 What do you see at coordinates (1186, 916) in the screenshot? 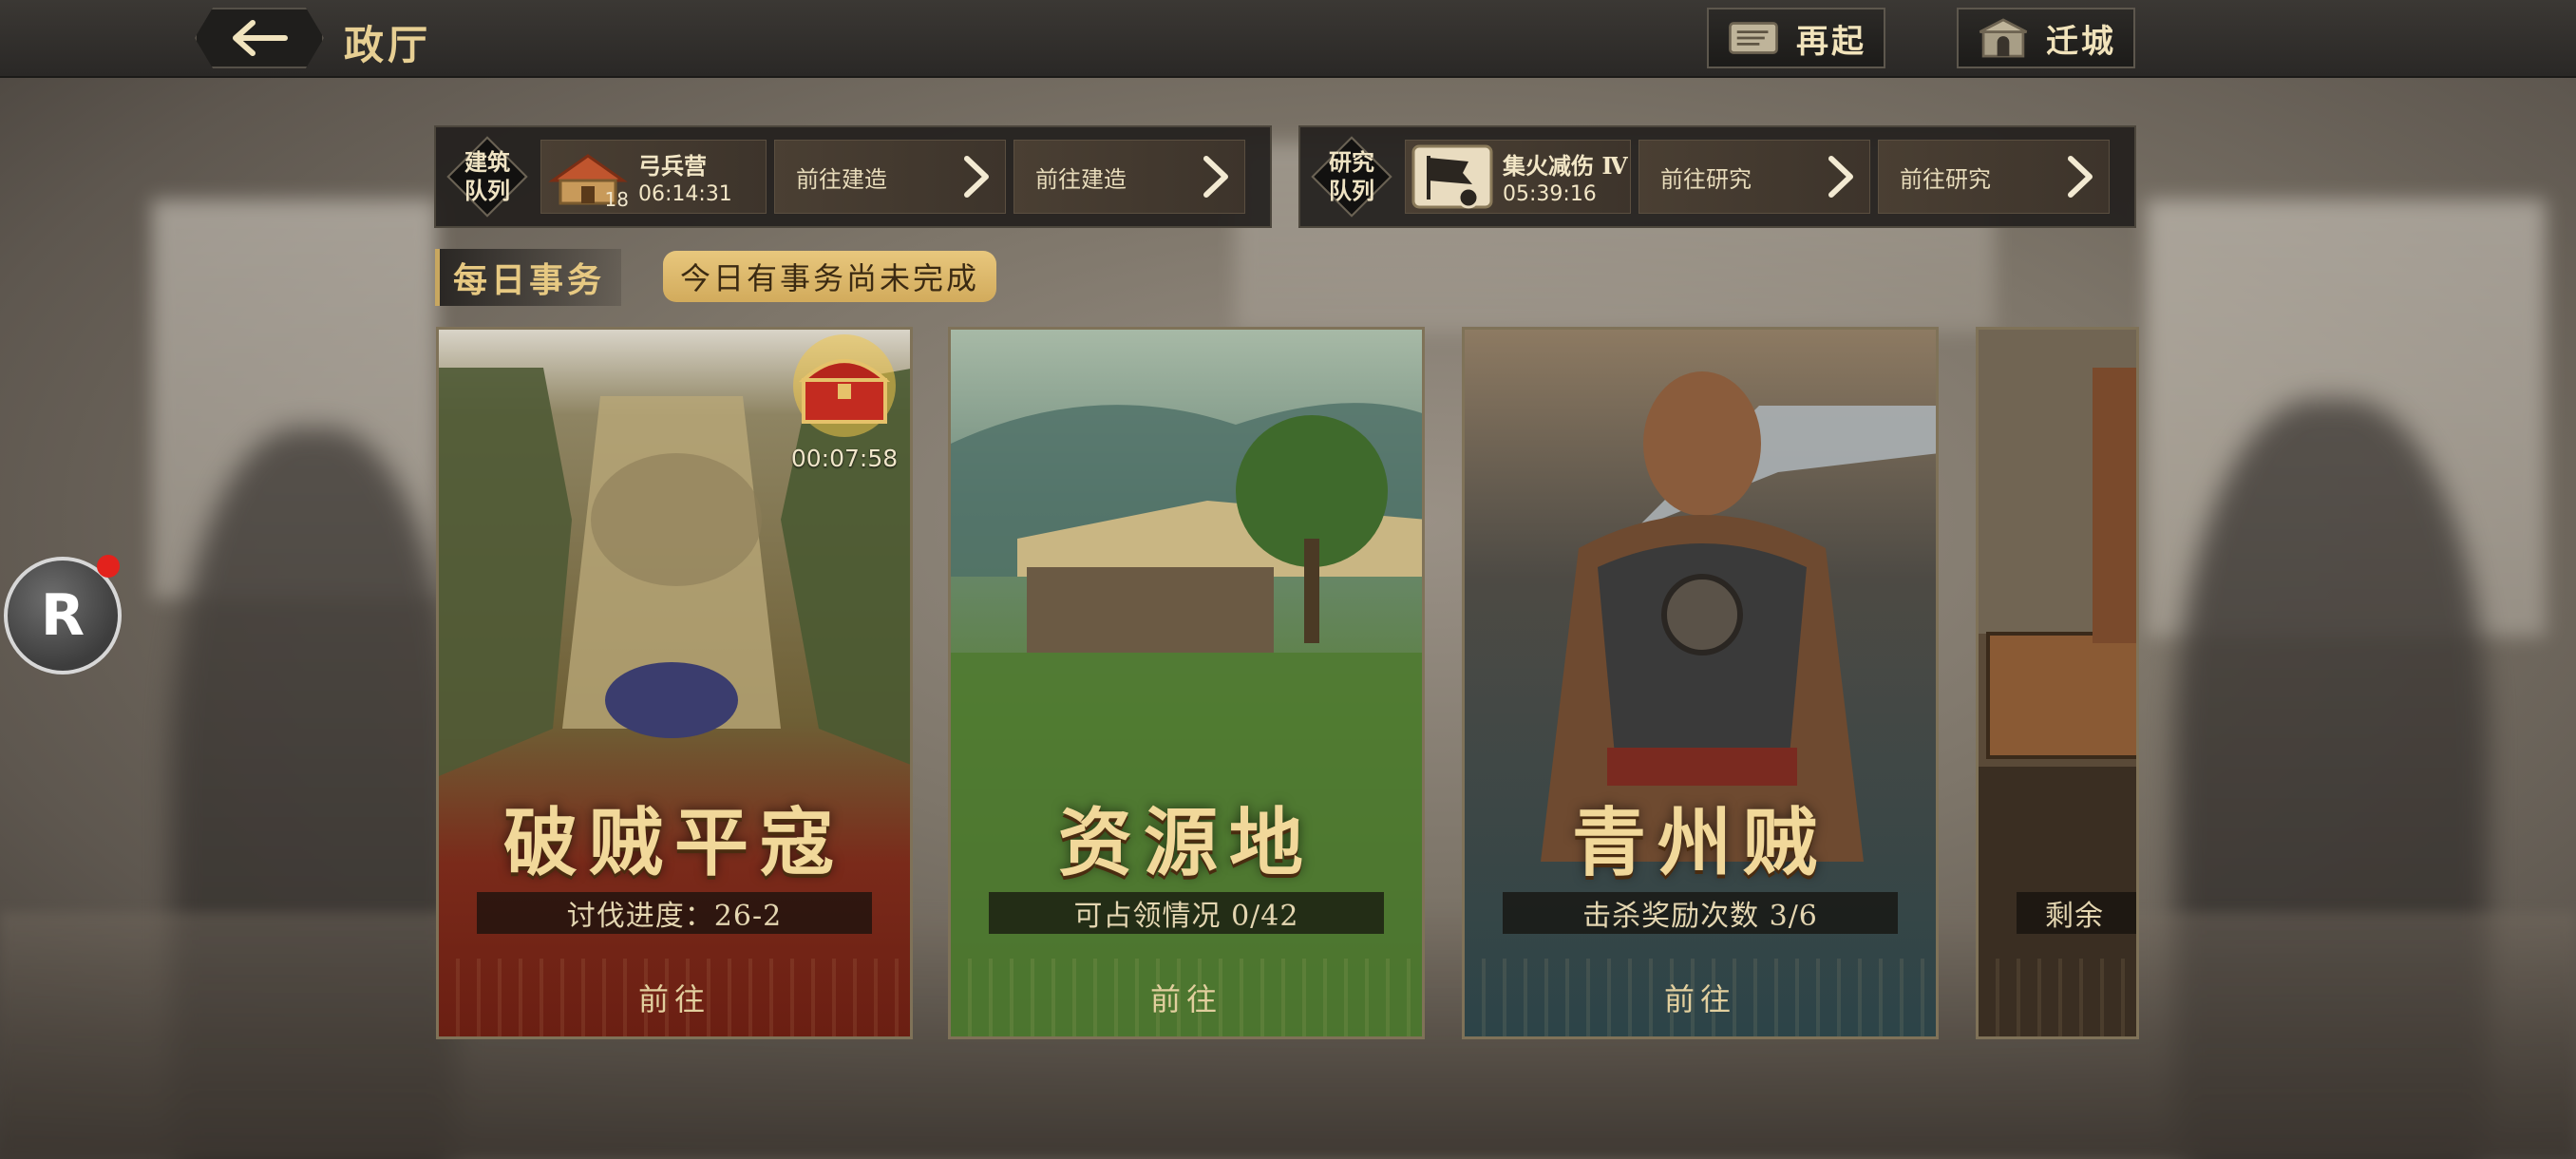
I see `card-progress-text: 可占领情况 0/42` at bounding box center [1186, 916].